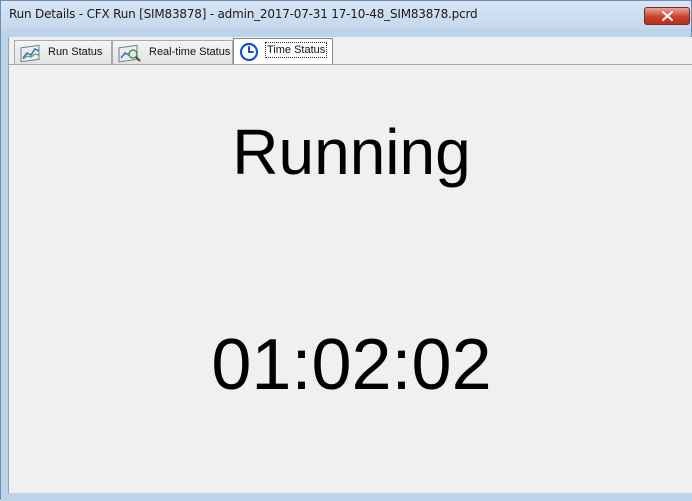  What do you see at coordinates (249, 52) in the screenshot?
I see `clock-icon` at bounding box center [249, 52].